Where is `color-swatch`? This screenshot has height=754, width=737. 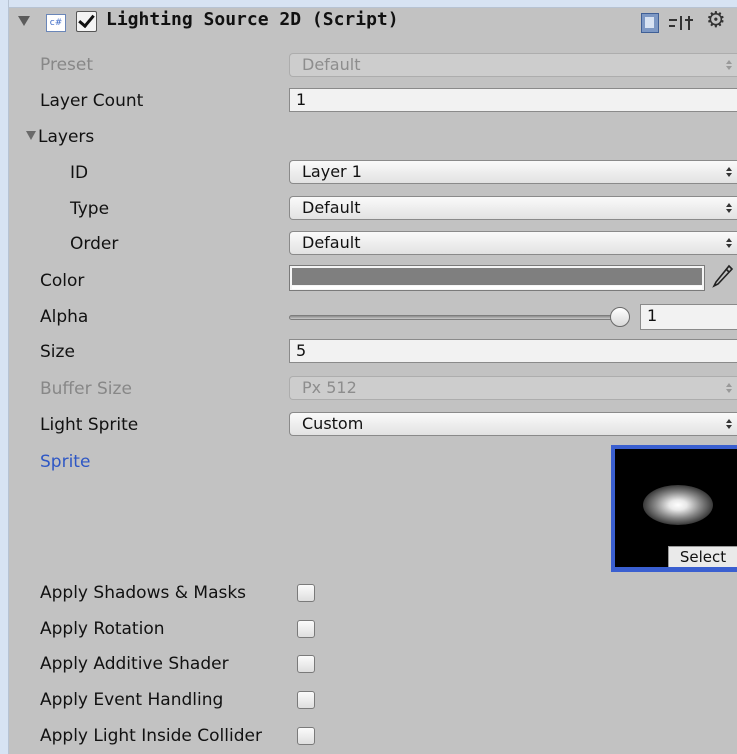
color-swatch is located at coordinates (497, 276).